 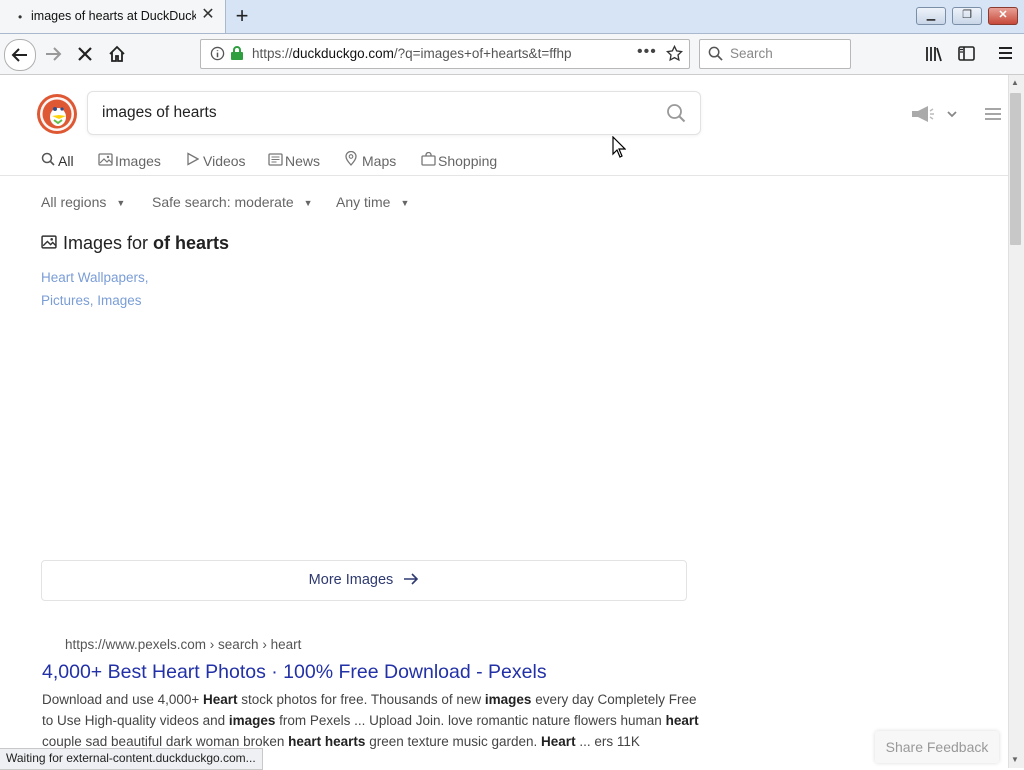 I want to click on hamburger-icon, so click(x=993, y=114).